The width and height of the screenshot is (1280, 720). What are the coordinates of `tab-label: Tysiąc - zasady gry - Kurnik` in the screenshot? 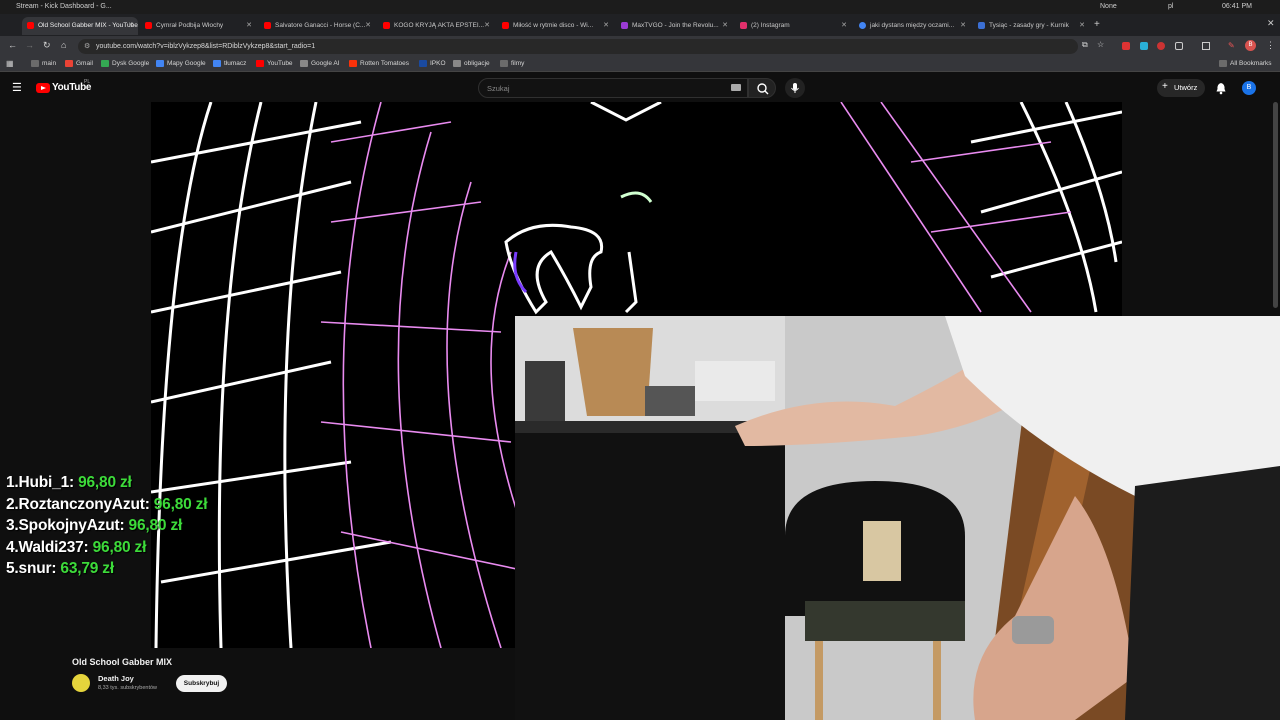 It's located at (1029, 25).